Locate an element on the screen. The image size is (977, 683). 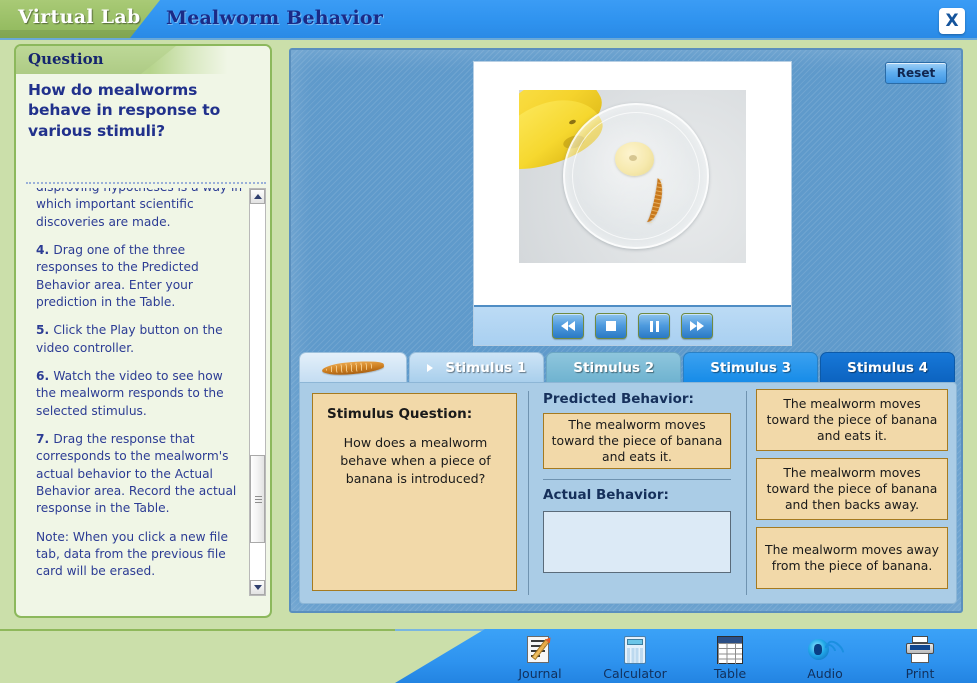
close-button: X is located at coordinates (952, 21).